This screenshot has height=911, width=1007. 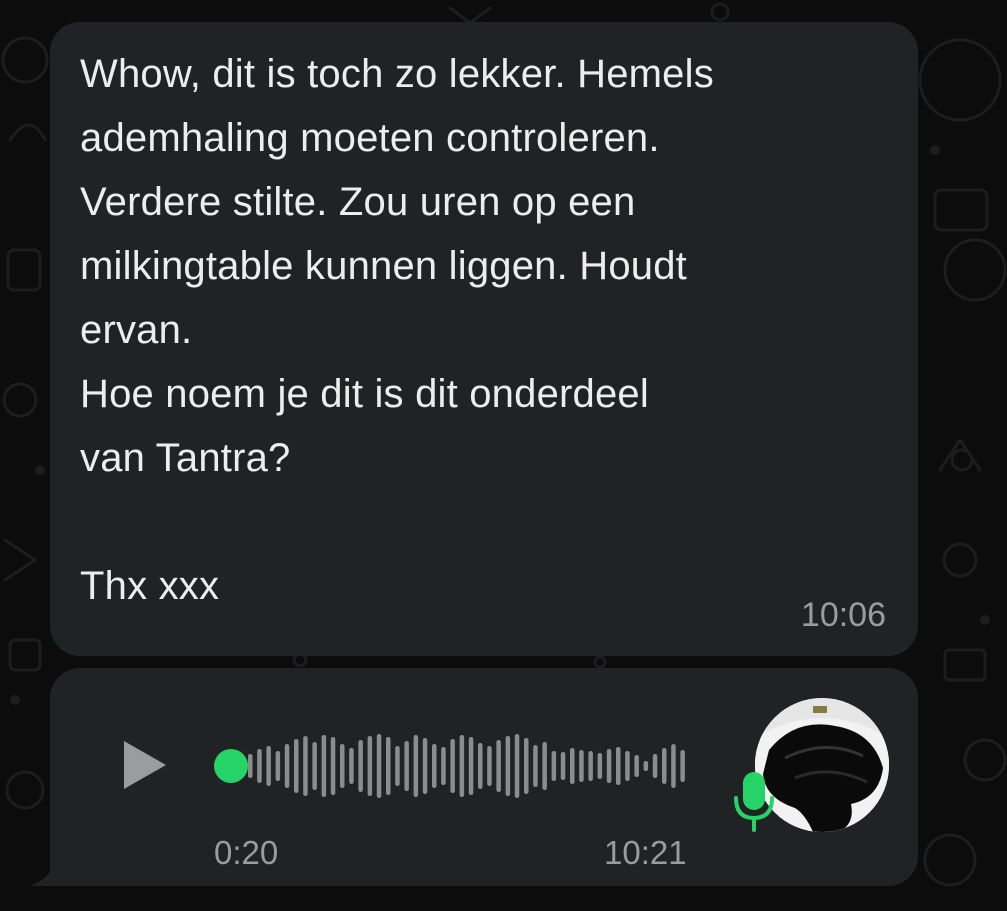 I want to click on voice-waveform, so click(x=452, y=766).